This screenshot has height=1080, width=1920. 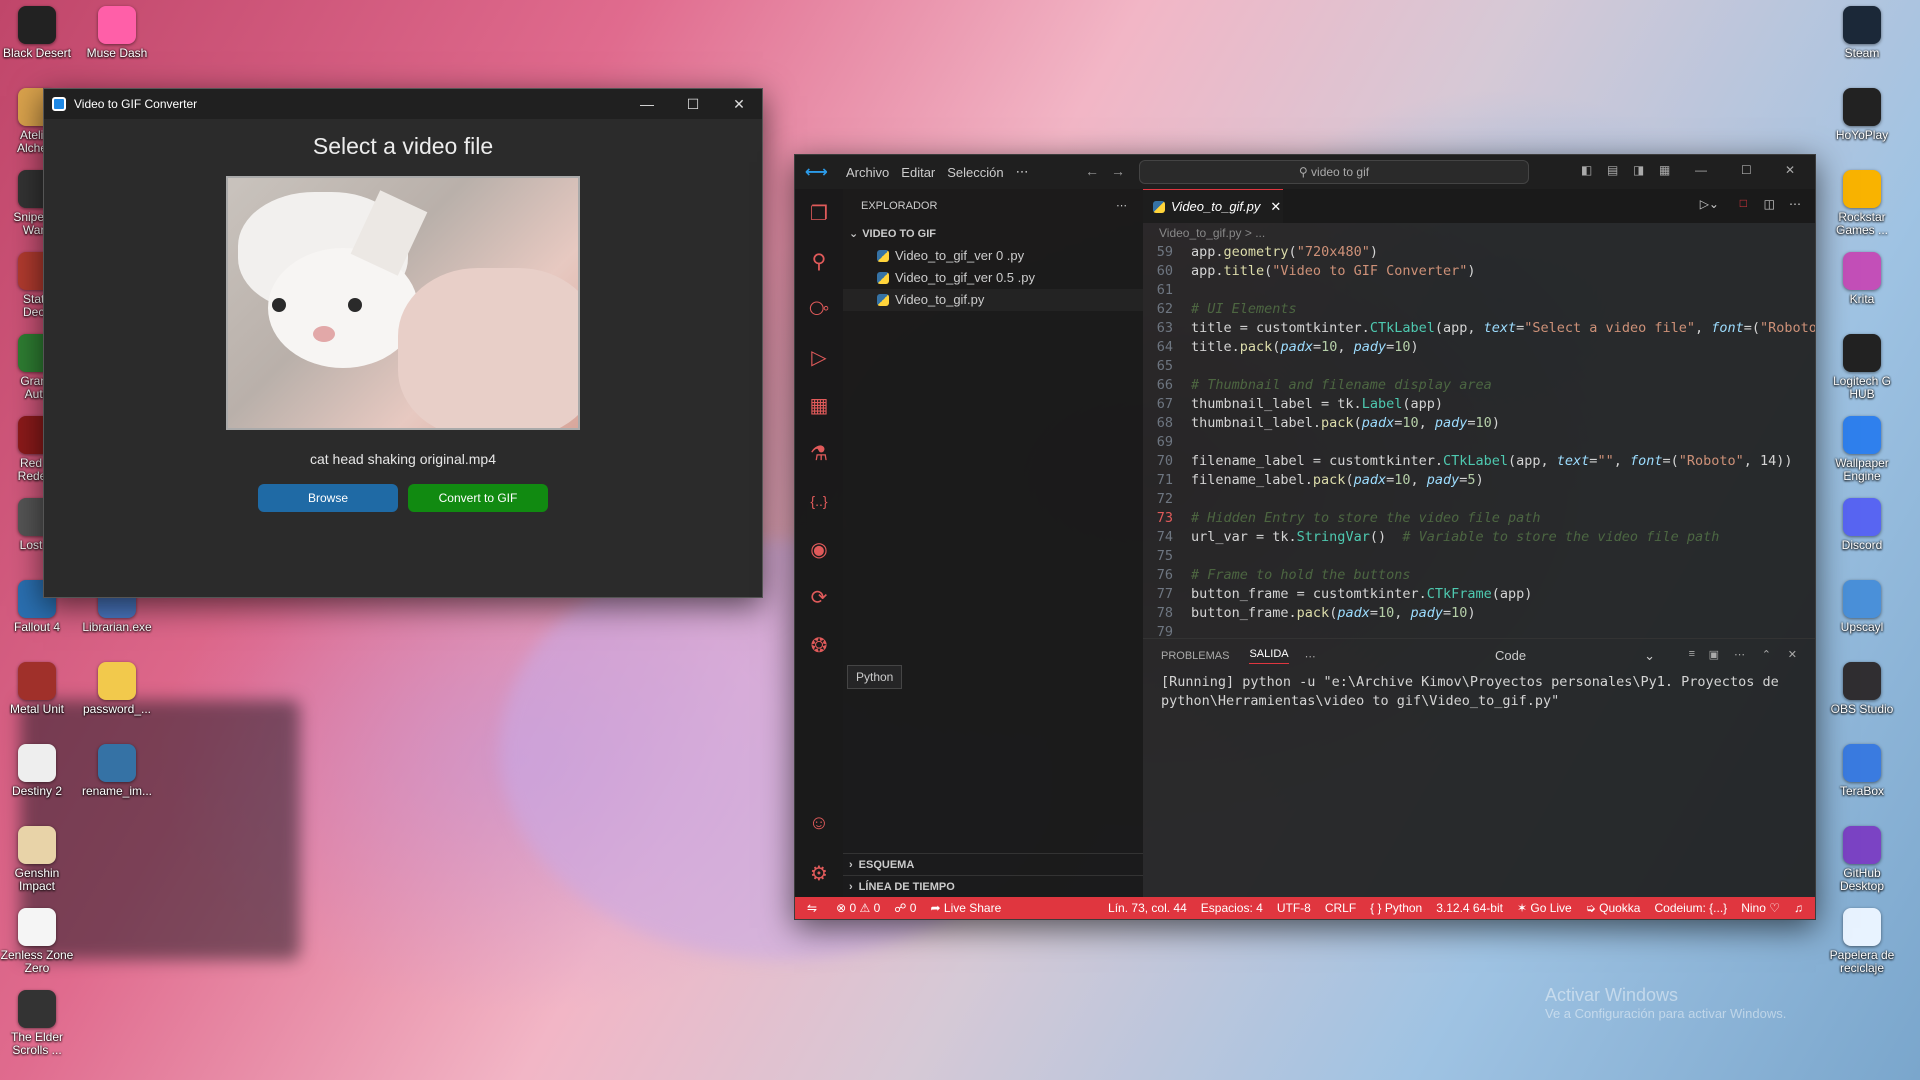 I want to click on ports-status: ☍ 0, so click(x=905, y=908).